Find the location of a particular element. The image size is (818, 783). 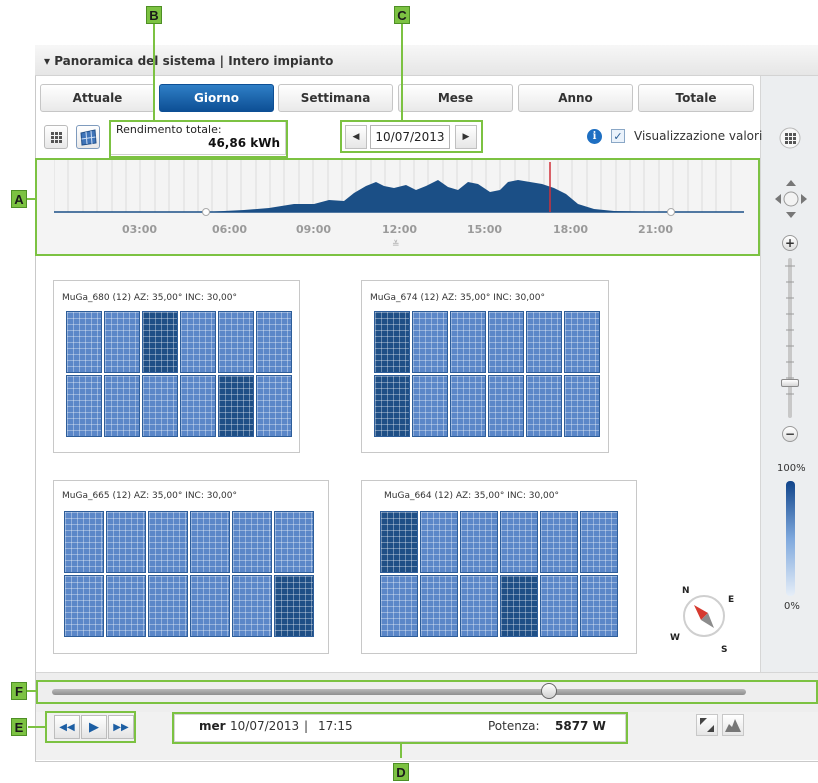

tab-anno: Anno is located at coordinates (575, 98).